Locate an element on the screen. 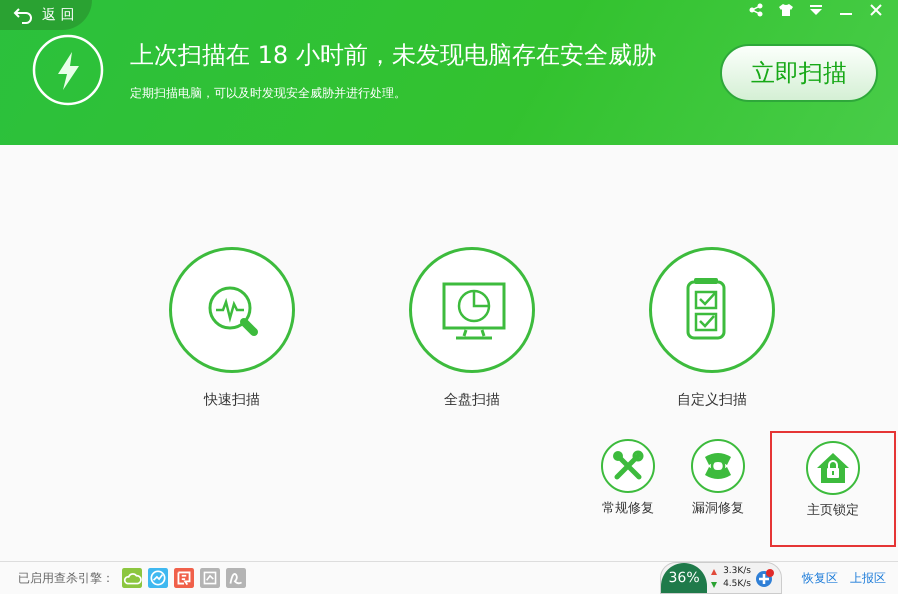 The width and height of the screenshot is (898, 594). dropdown-icon is located at coordinates (816, 10).